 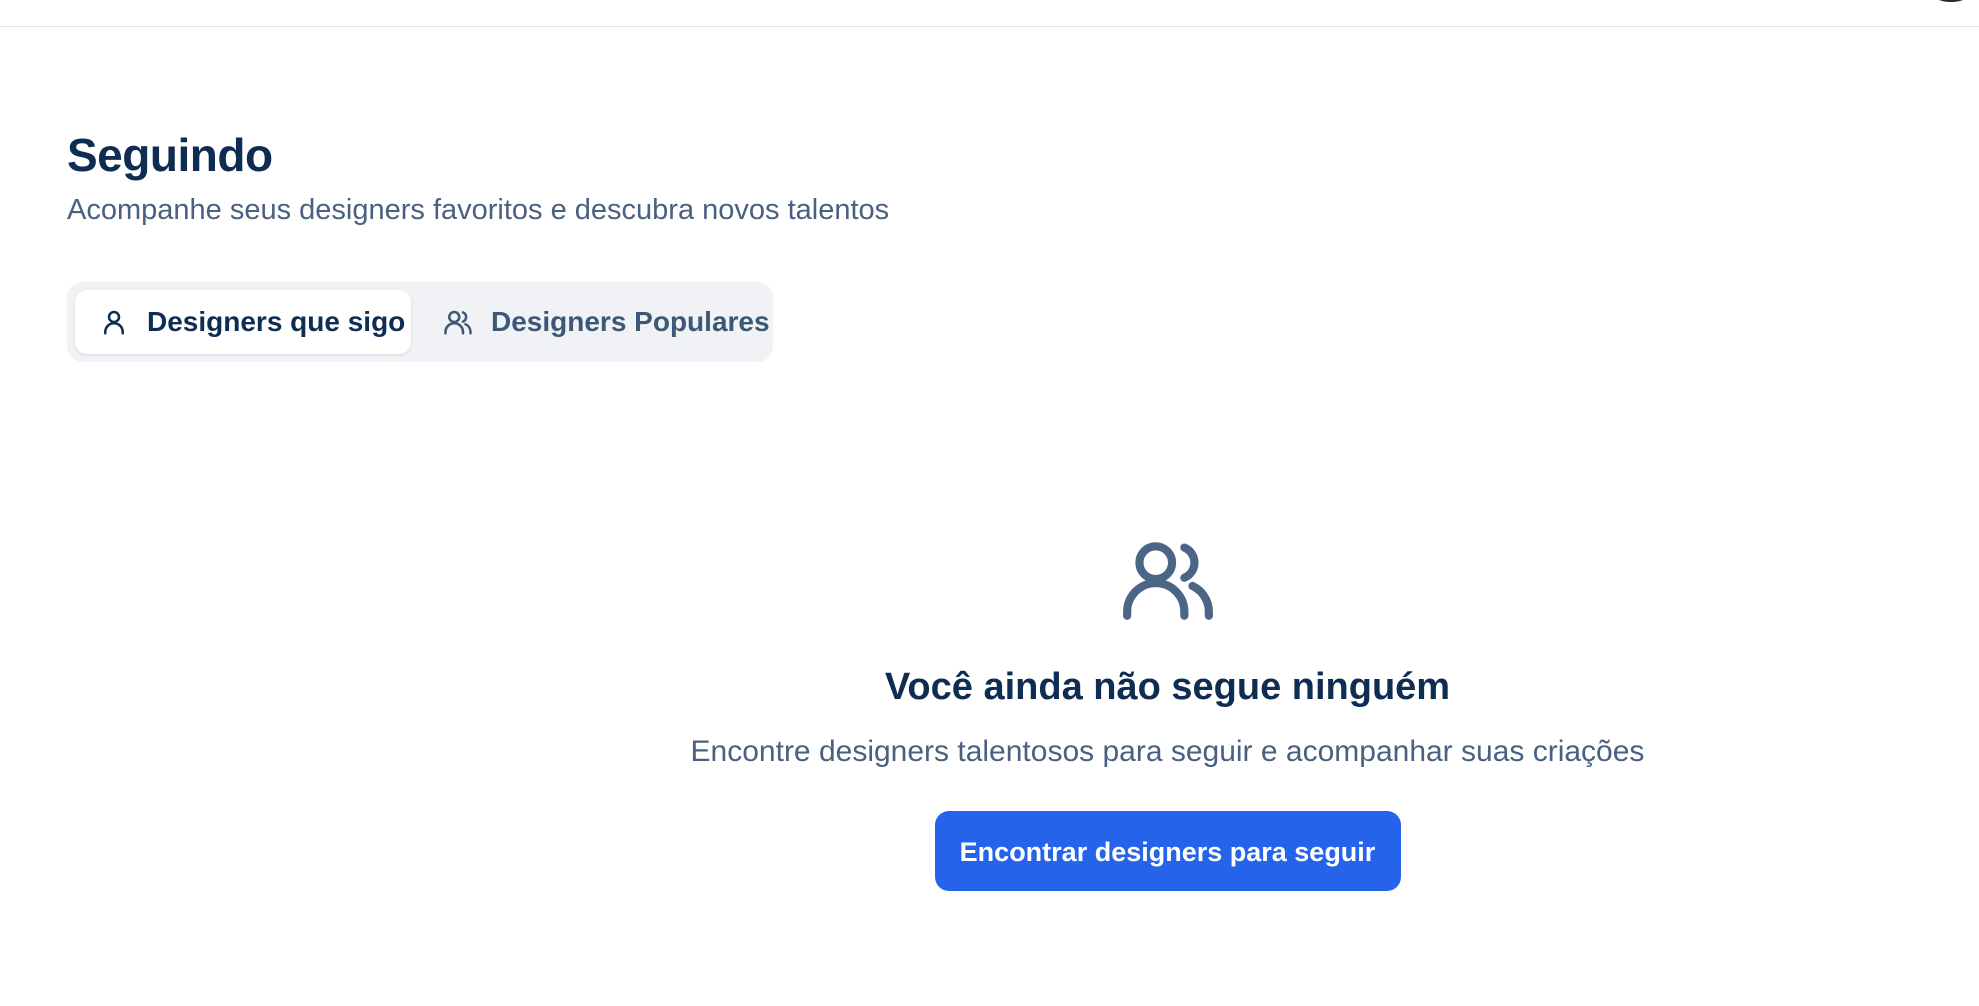 What do you see at coordinates (1951, 1) in the screenshot?
I see `avatar` at bounding box center [1951, 1].